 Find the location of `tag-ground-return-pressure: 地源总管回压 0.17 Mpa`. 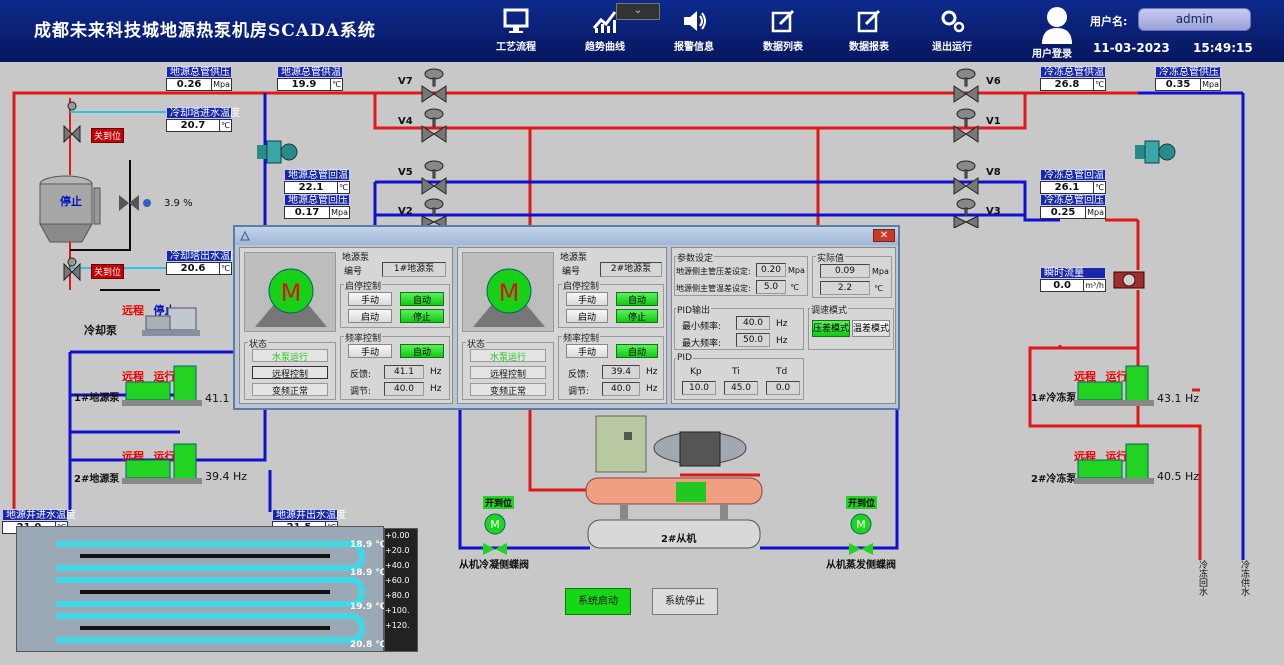

tag-ground-return-pressure: 地源总管回压 0.17 Mpa is located at coordinates (317, 206).